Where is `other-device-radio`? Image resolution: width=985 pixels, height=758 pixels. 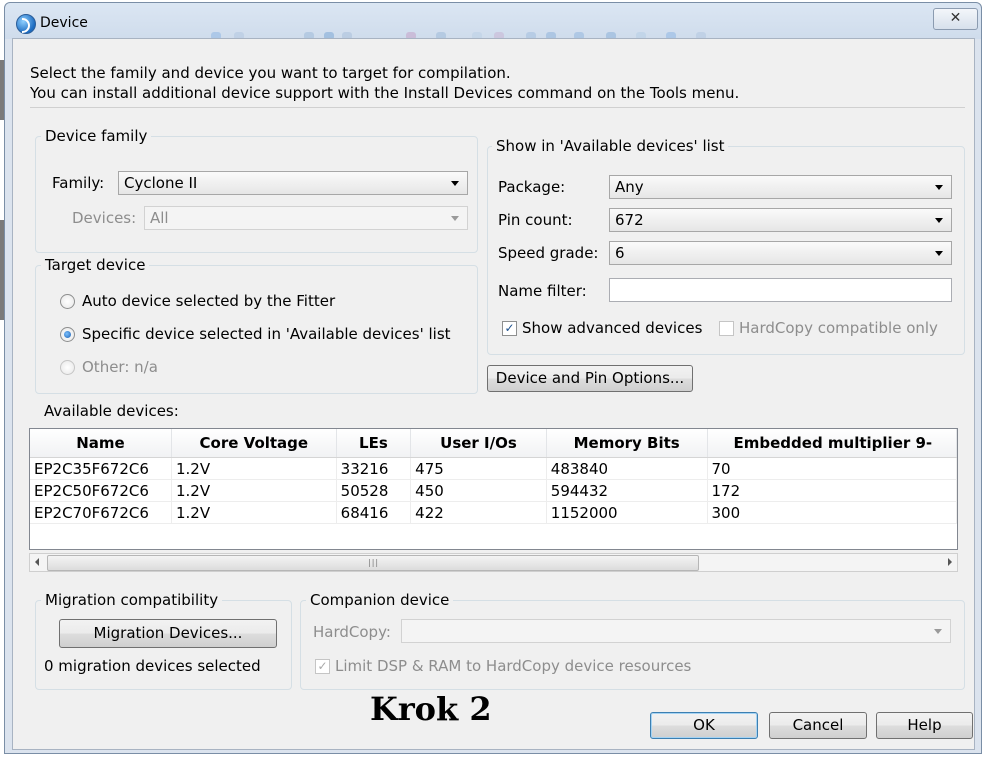 other-device-radio is located at coordinates (67, 367).